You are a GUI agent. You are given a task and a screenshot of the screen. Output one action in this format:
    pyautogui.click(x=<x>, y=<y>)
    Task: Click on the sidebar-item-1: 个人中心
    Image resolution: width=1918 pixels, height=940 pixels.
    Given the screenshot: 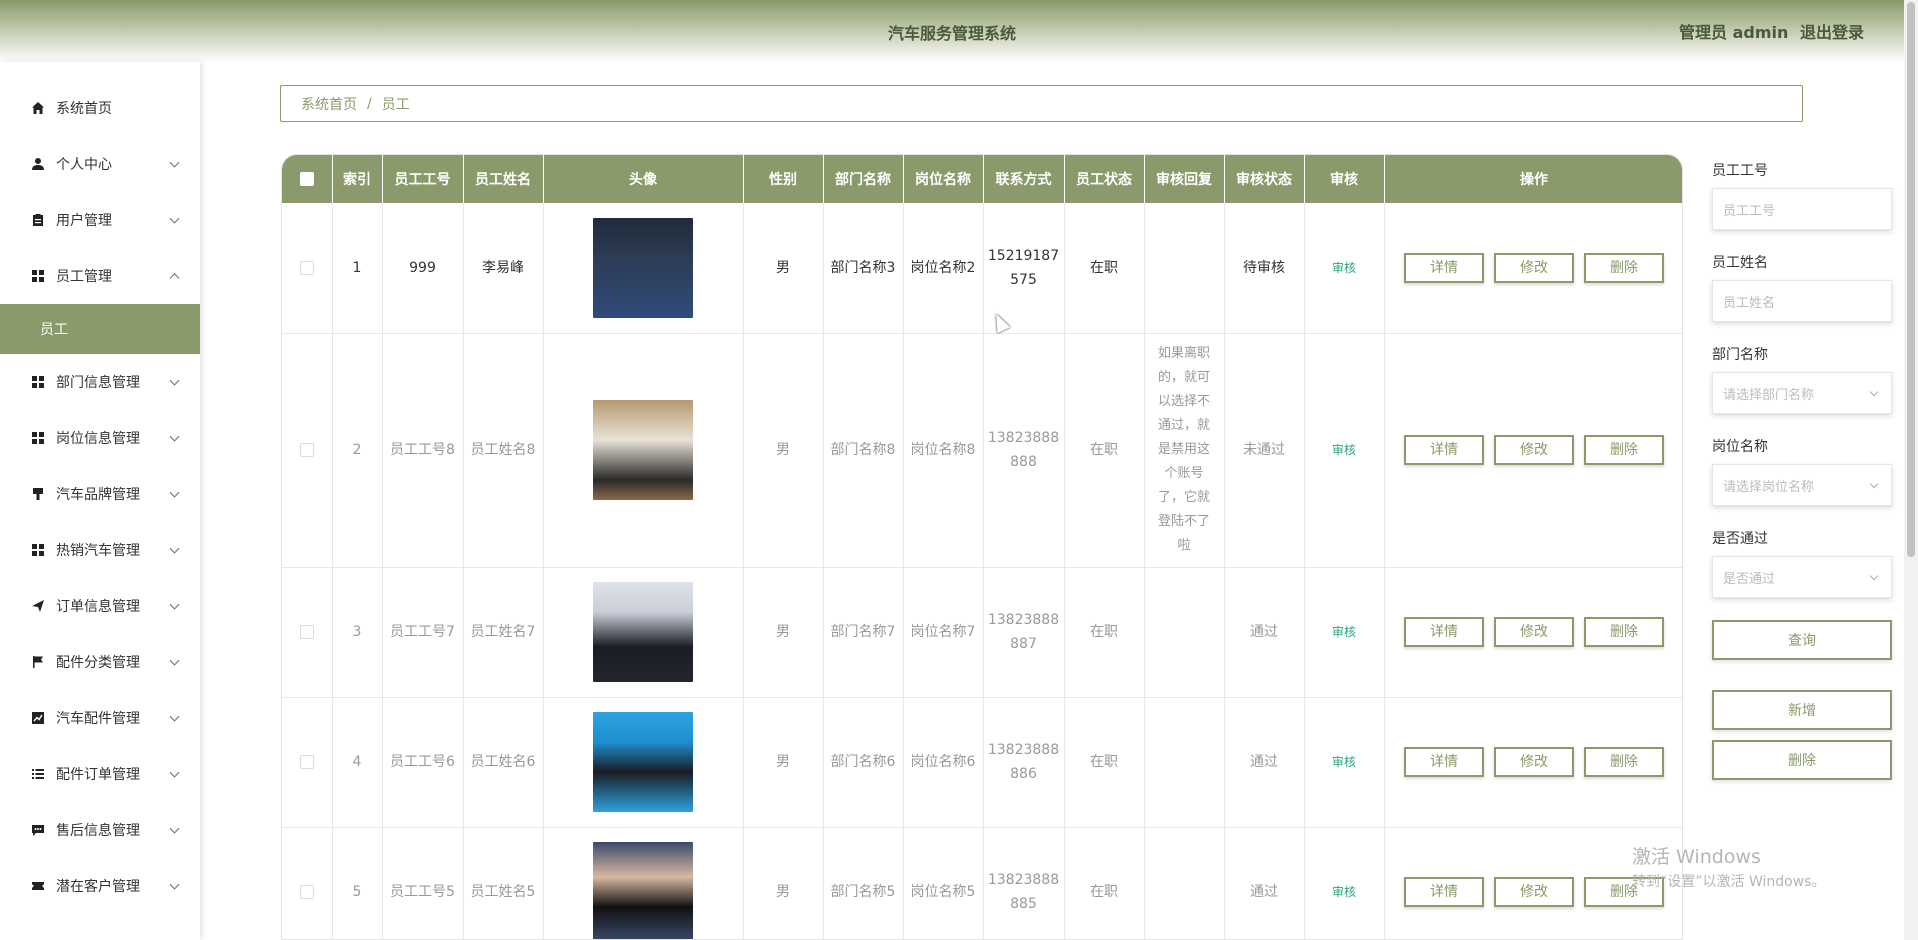 What is the action you would take?
    pyautogui.click(x=100, y=164)
    